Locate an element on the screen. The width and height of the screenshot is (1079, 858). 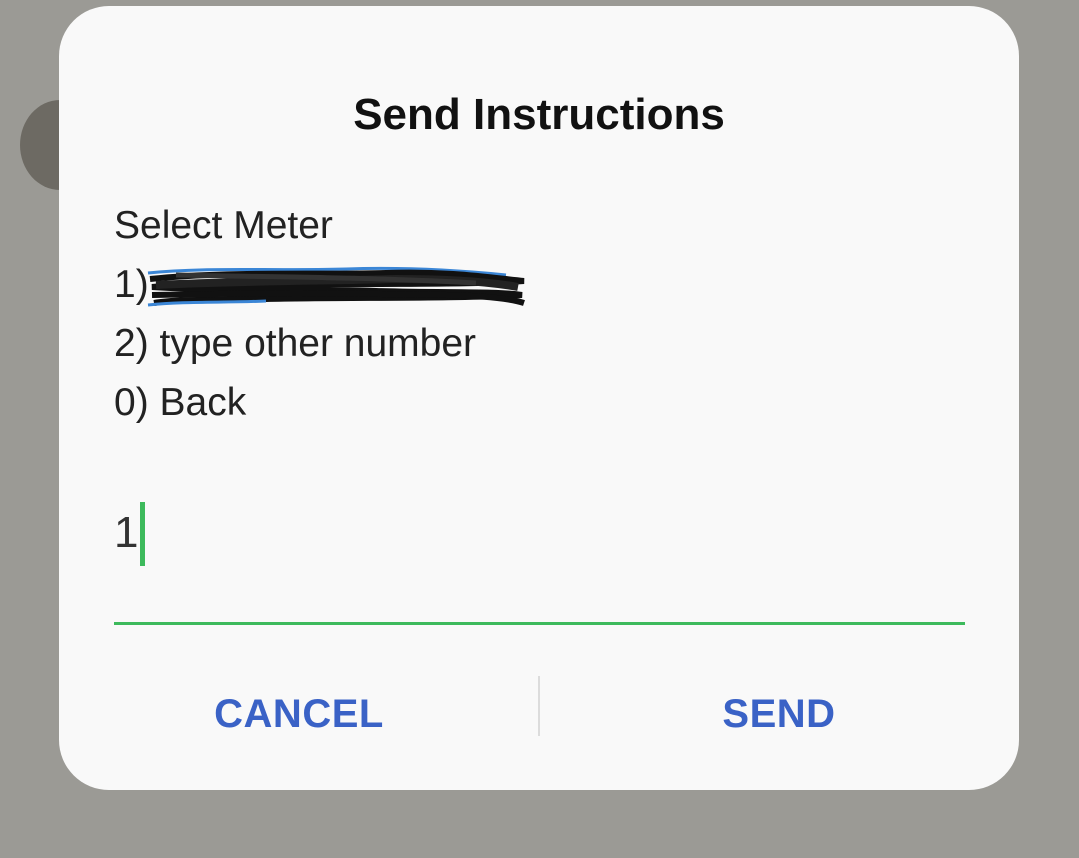
redaction-scribble is located at coordinates (336, 286).